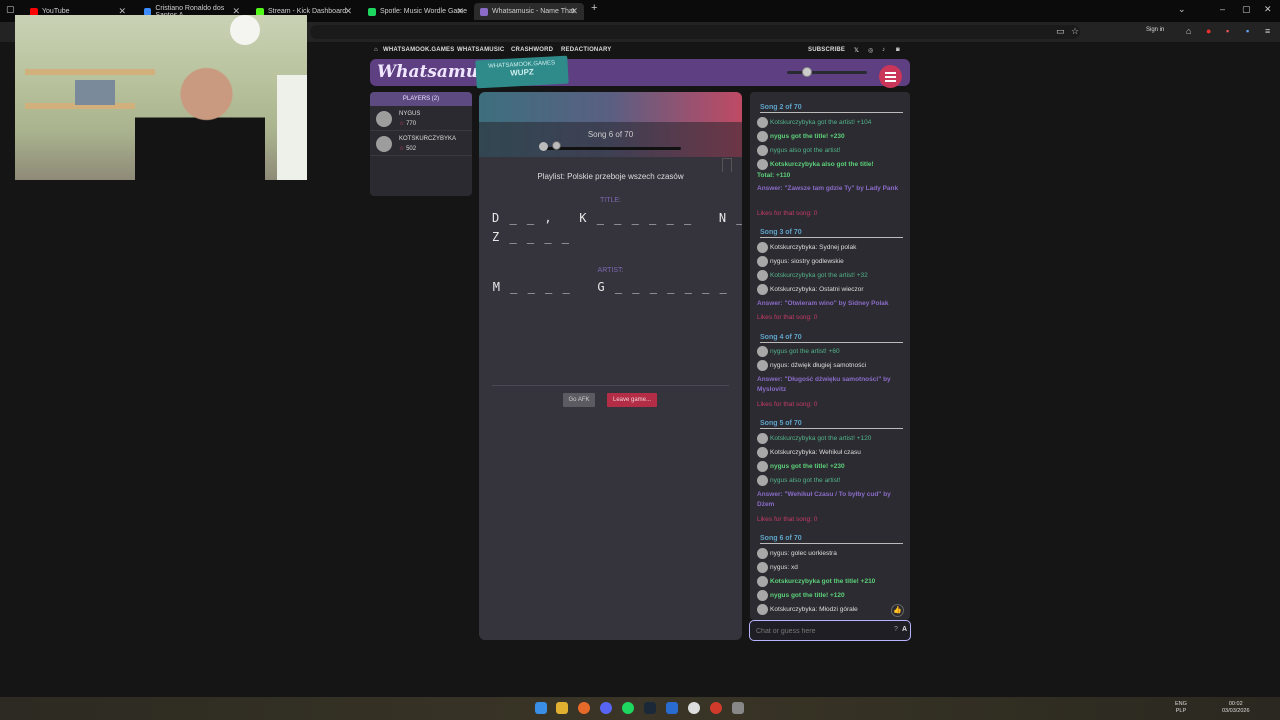 Image resolution: width=1280 pixels, height=720 pixels. I want to click on nav-whatsamusic-link: WHATSAMUSIC, so click(480, 50).